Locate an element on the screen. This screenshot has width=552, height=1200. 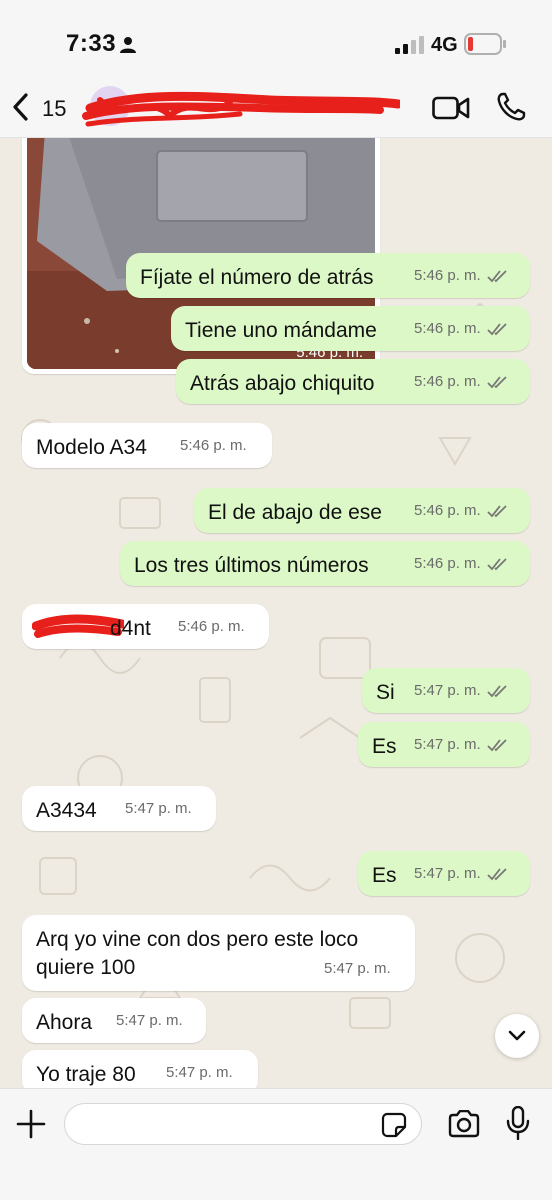
message-text: d4nt is located at coordinates (130, 628).